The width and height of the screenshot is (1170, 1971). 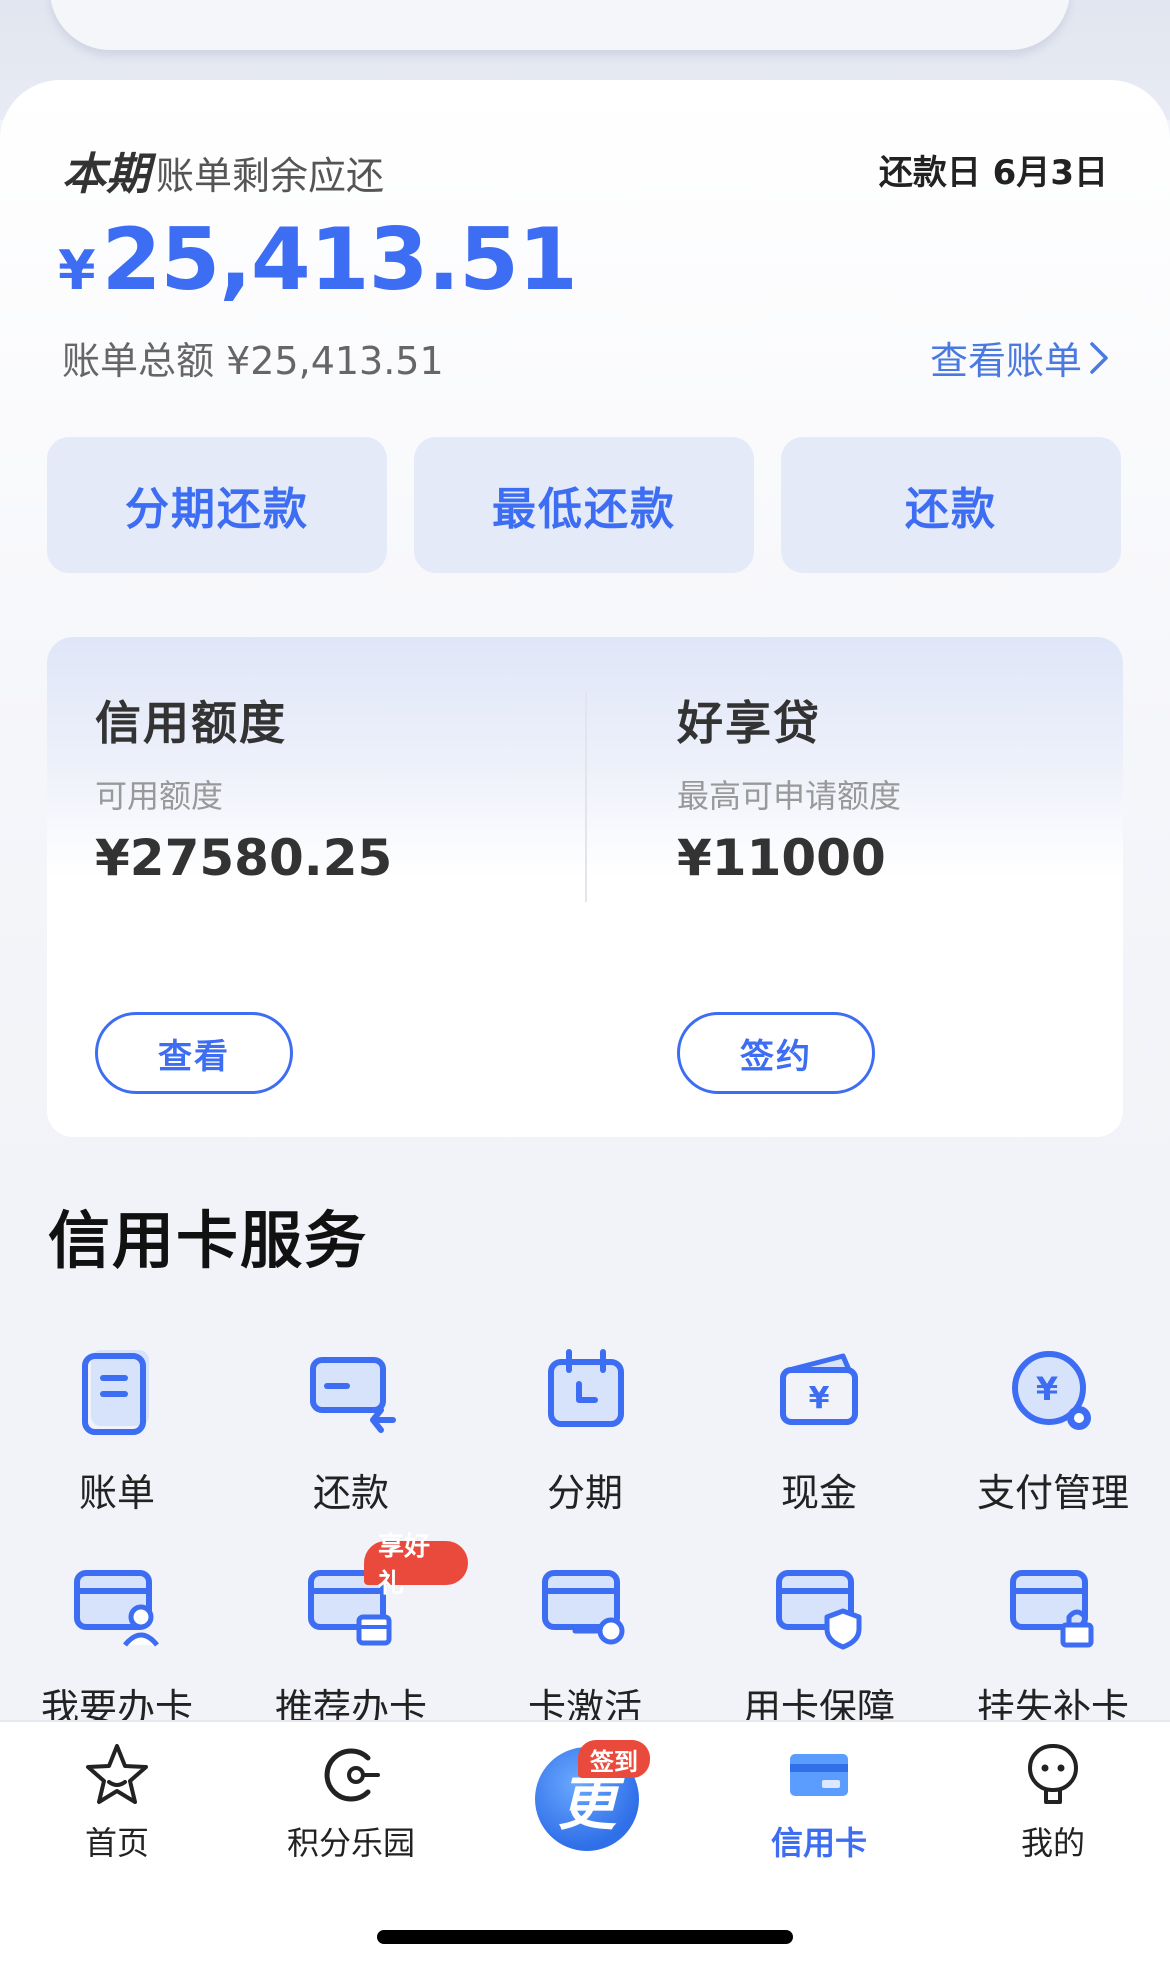 I want to click on cash-wallet-icon: ¥, so click(x=819, y=1389).